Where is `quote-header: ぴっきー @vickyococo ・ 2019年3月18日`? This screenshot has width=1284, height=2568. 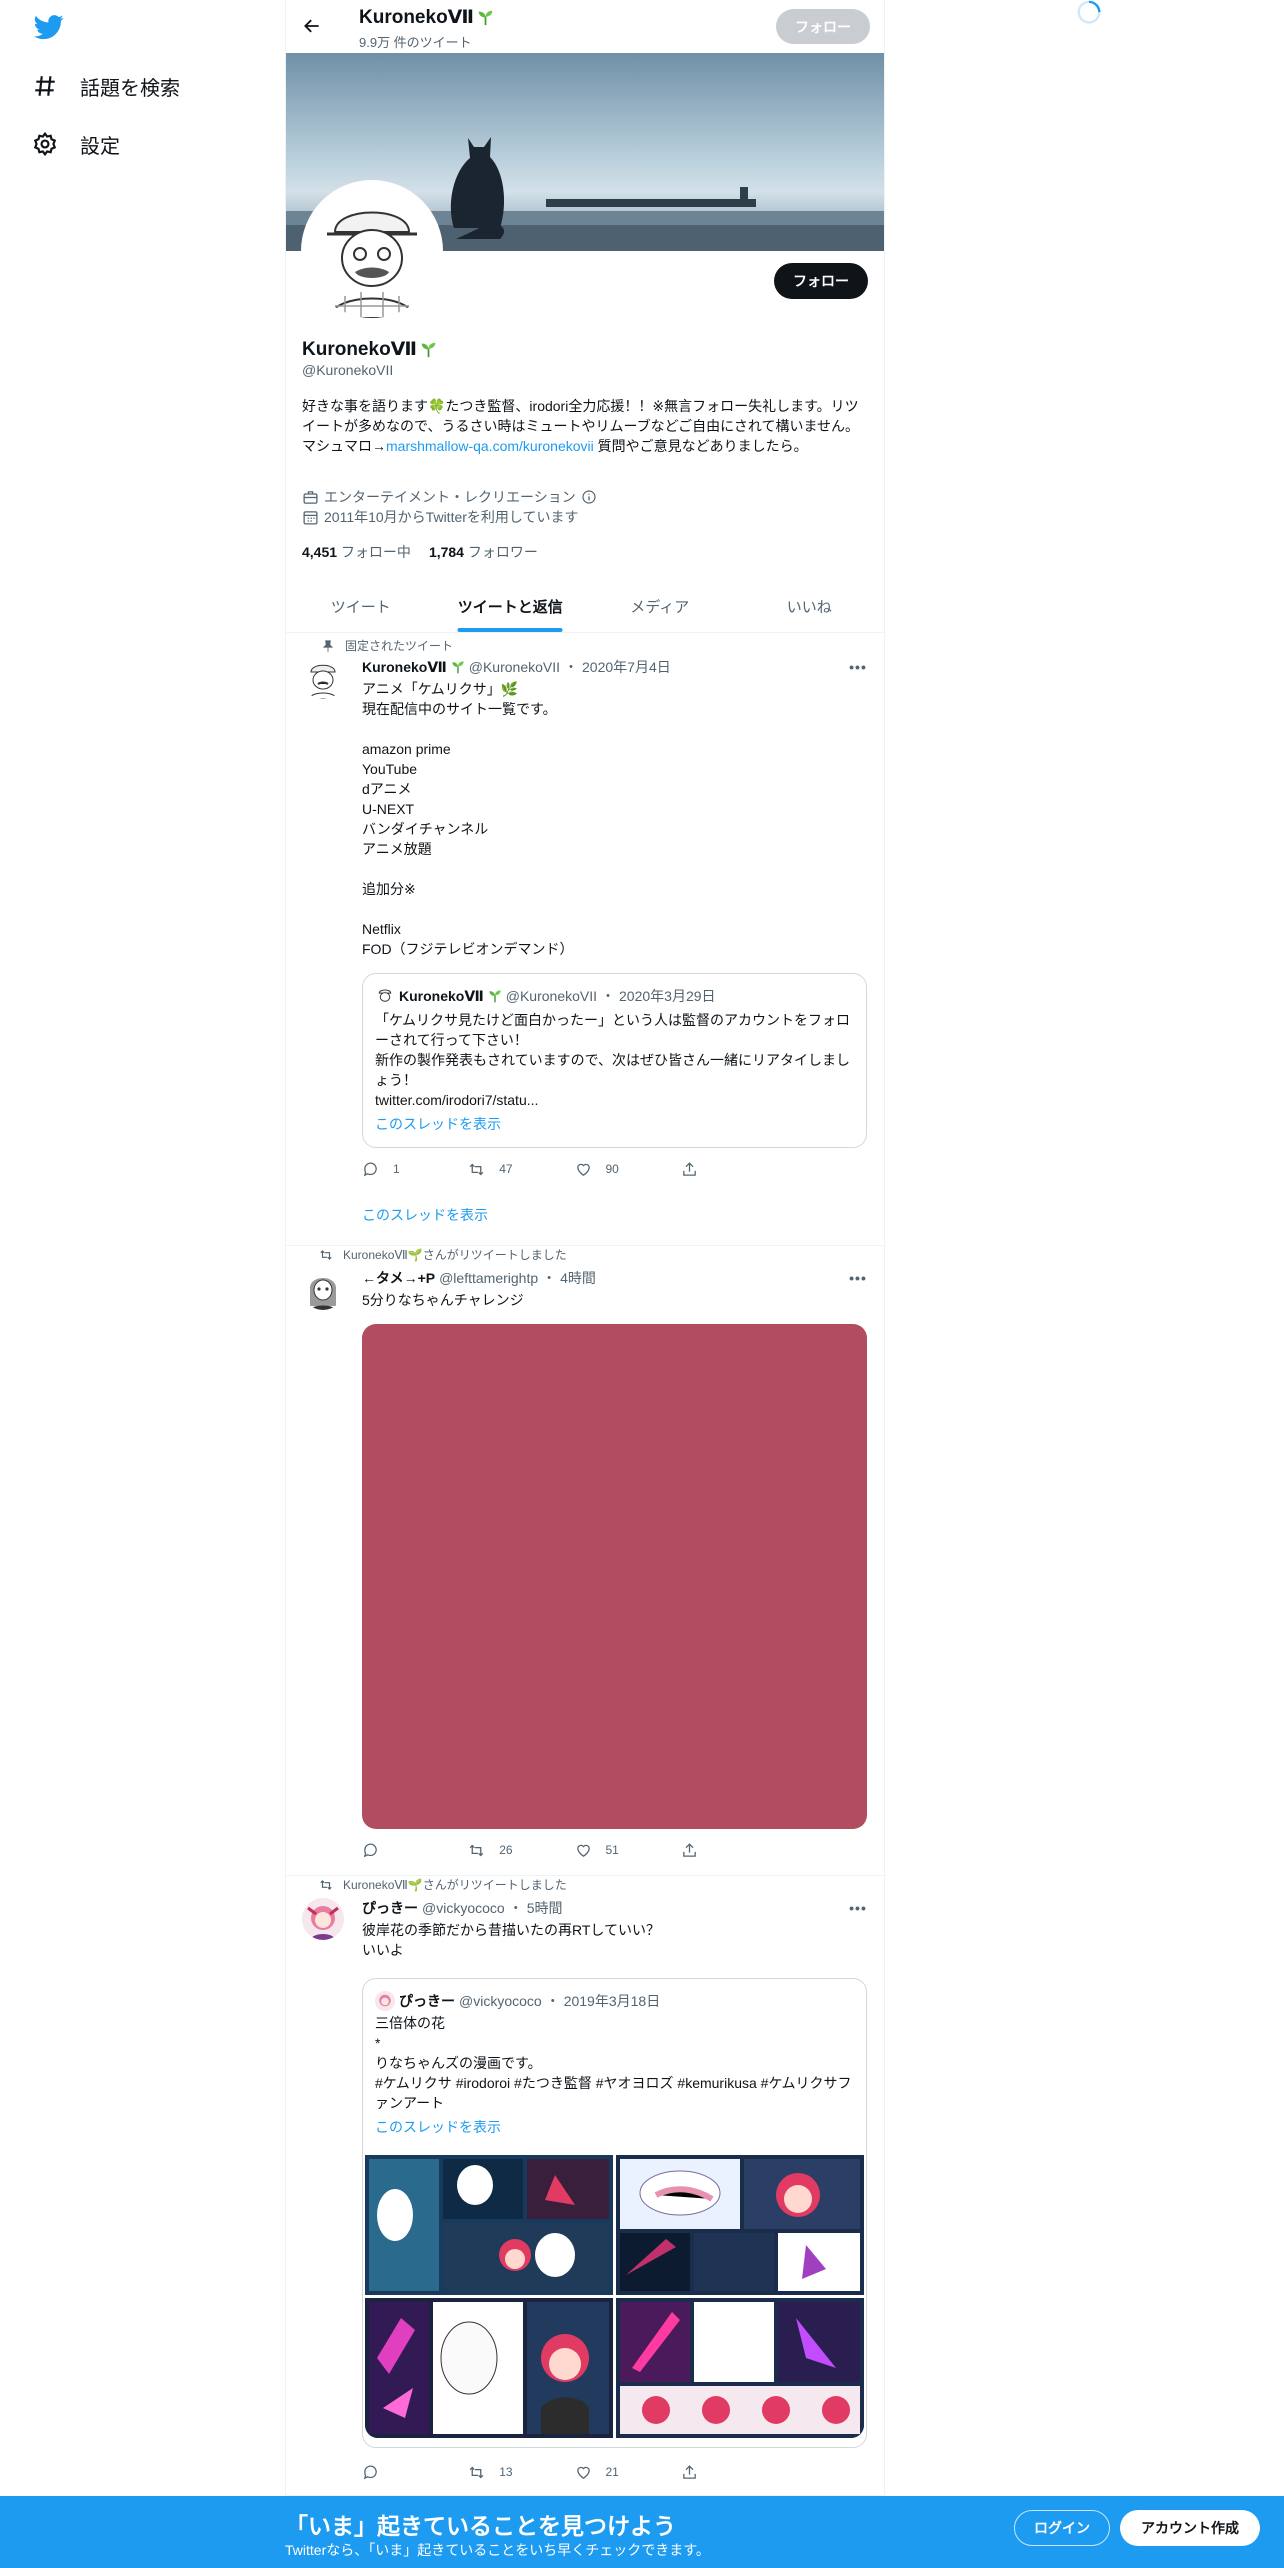 quote-header: ぴっきー @vickyococo ・ 2019年3月18日 is located at coordinates (517, 2001).